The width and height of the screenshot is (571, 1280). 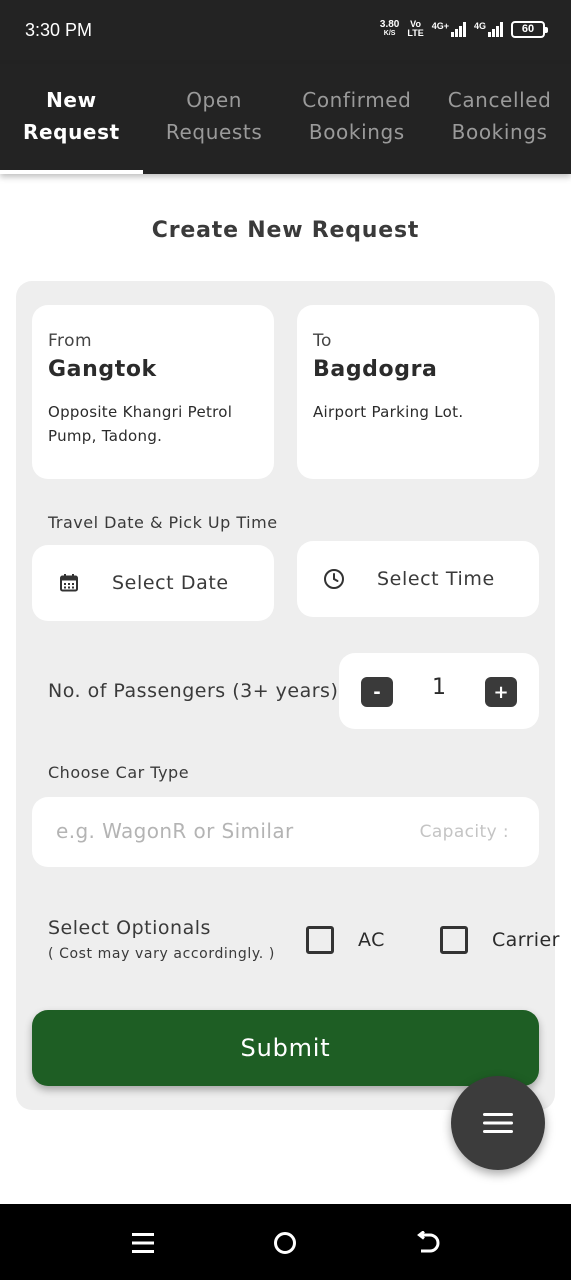 What do you see at coordinates (170, 583) in the screenshot?
I see `select-date-text: Select Date` at bounding box center [170, 583].